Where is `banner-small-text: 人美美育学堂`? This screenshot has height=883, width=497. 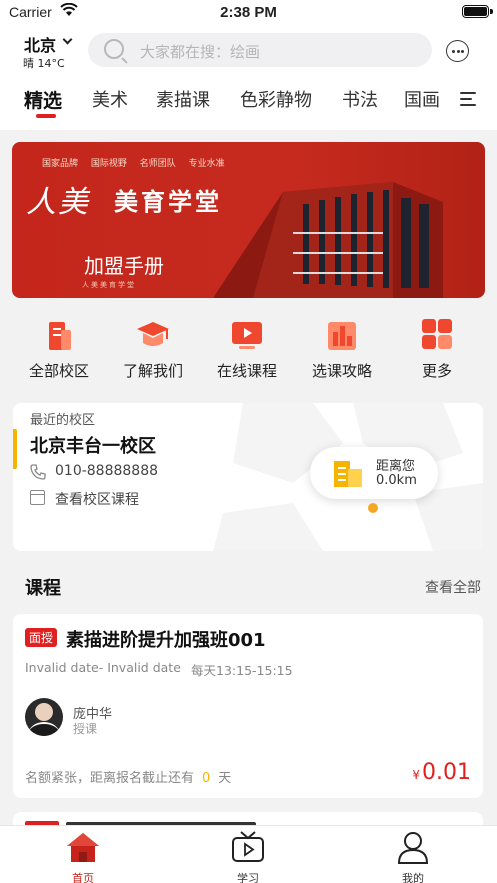
banner-small-text: 人美美育学堂 is located at coordinates (109, 285).